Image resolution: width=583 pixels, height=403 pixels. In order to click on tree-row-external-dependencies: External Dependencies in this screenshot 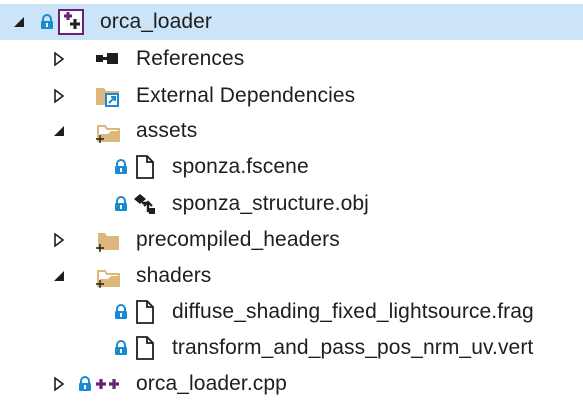, I will do `click(291, 96)`.